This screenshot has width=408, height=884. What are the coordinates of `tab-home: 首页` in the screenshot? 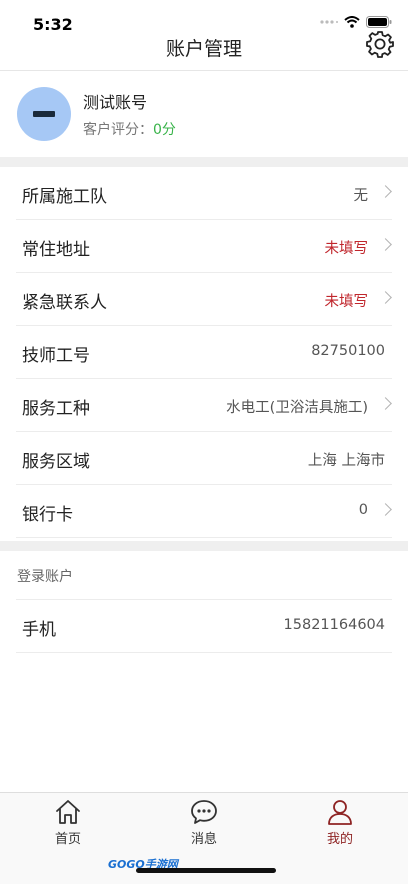 It's located at (68, 823).